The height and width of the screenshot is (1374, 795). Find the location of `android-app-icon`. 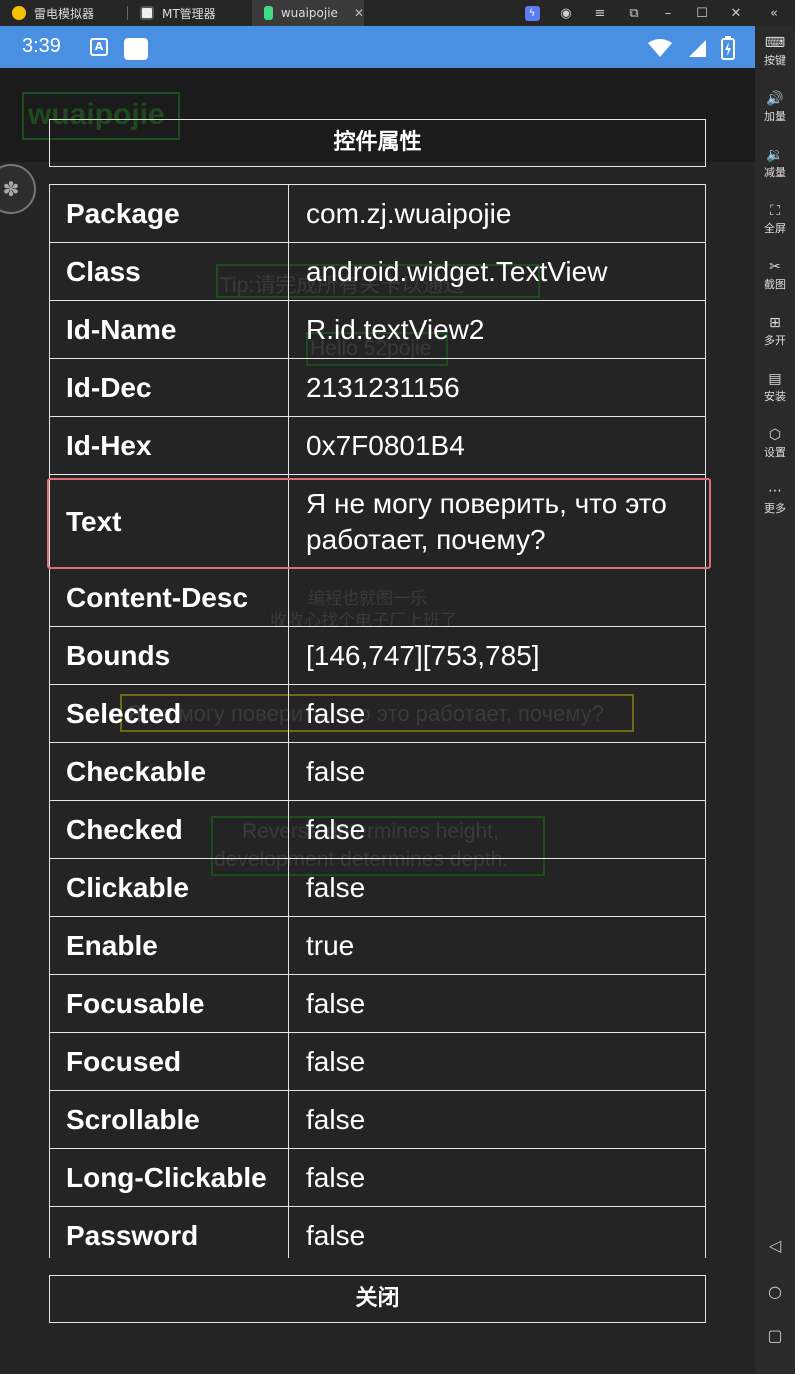

android-app-icon is located at coordinates (268, 13).